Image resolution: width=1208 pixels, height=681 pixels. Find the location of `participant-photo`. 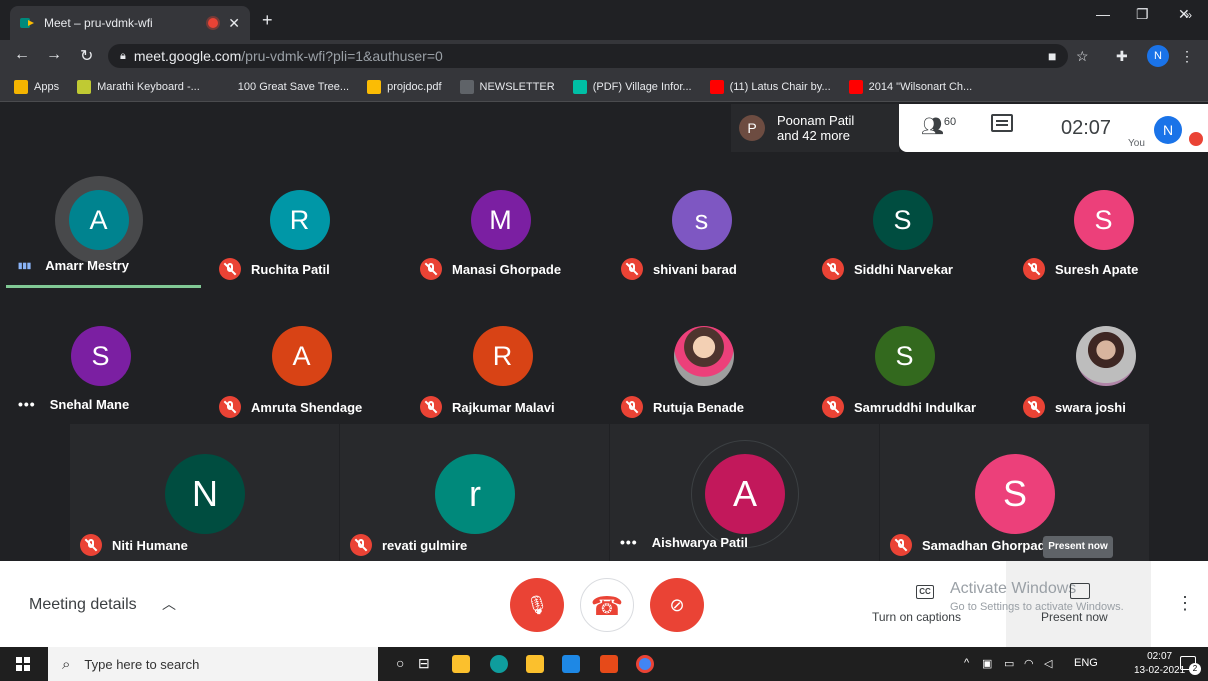

participant-photo is located at coordinates (1105, 356).